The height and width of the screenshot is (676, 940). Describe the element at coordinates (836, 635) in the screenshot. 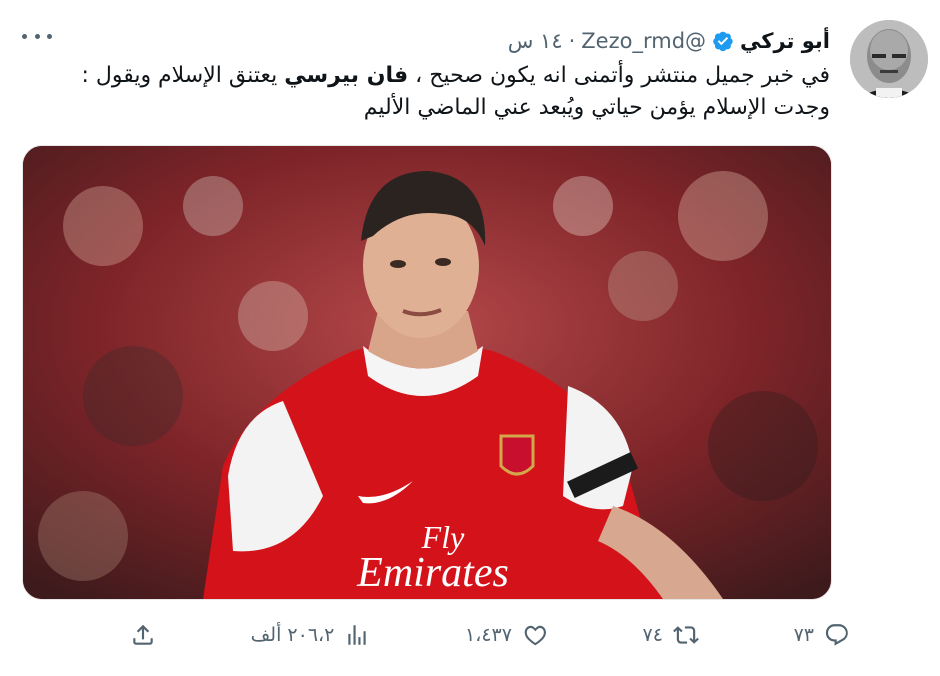

I see `reply-icon` at that location.